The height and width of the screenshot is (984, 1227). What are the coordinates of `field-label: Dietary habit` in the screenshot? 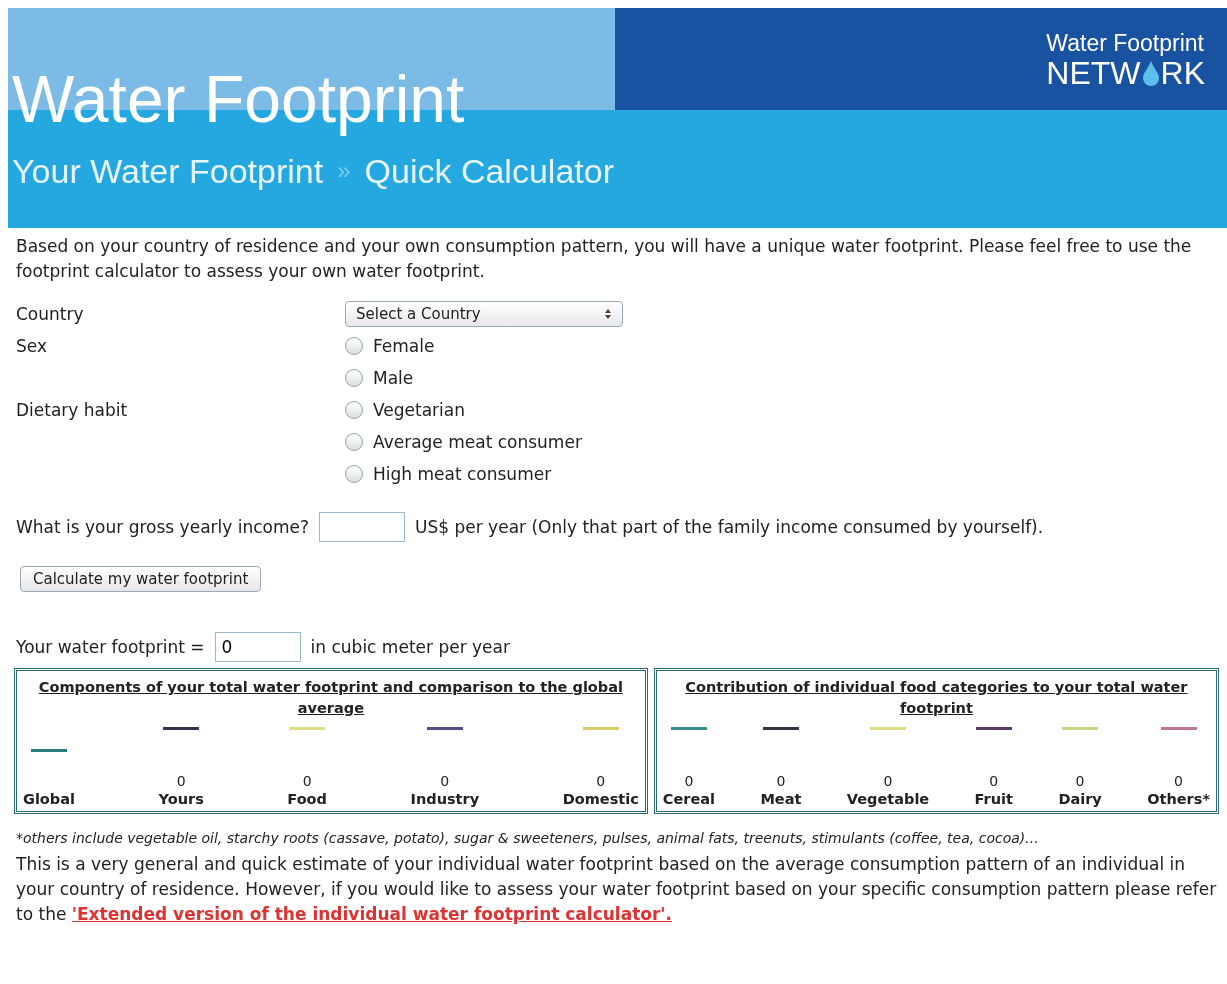 It's located at (72, 410).